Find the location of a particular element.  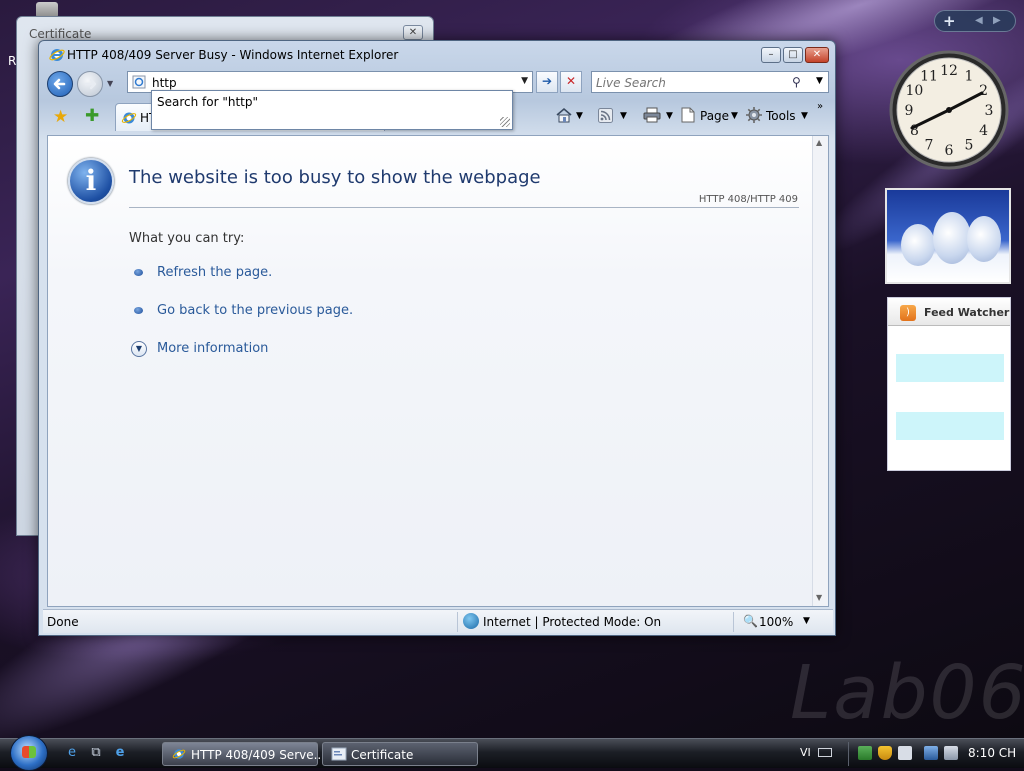

network-icon is located at coordinates (865, 753).